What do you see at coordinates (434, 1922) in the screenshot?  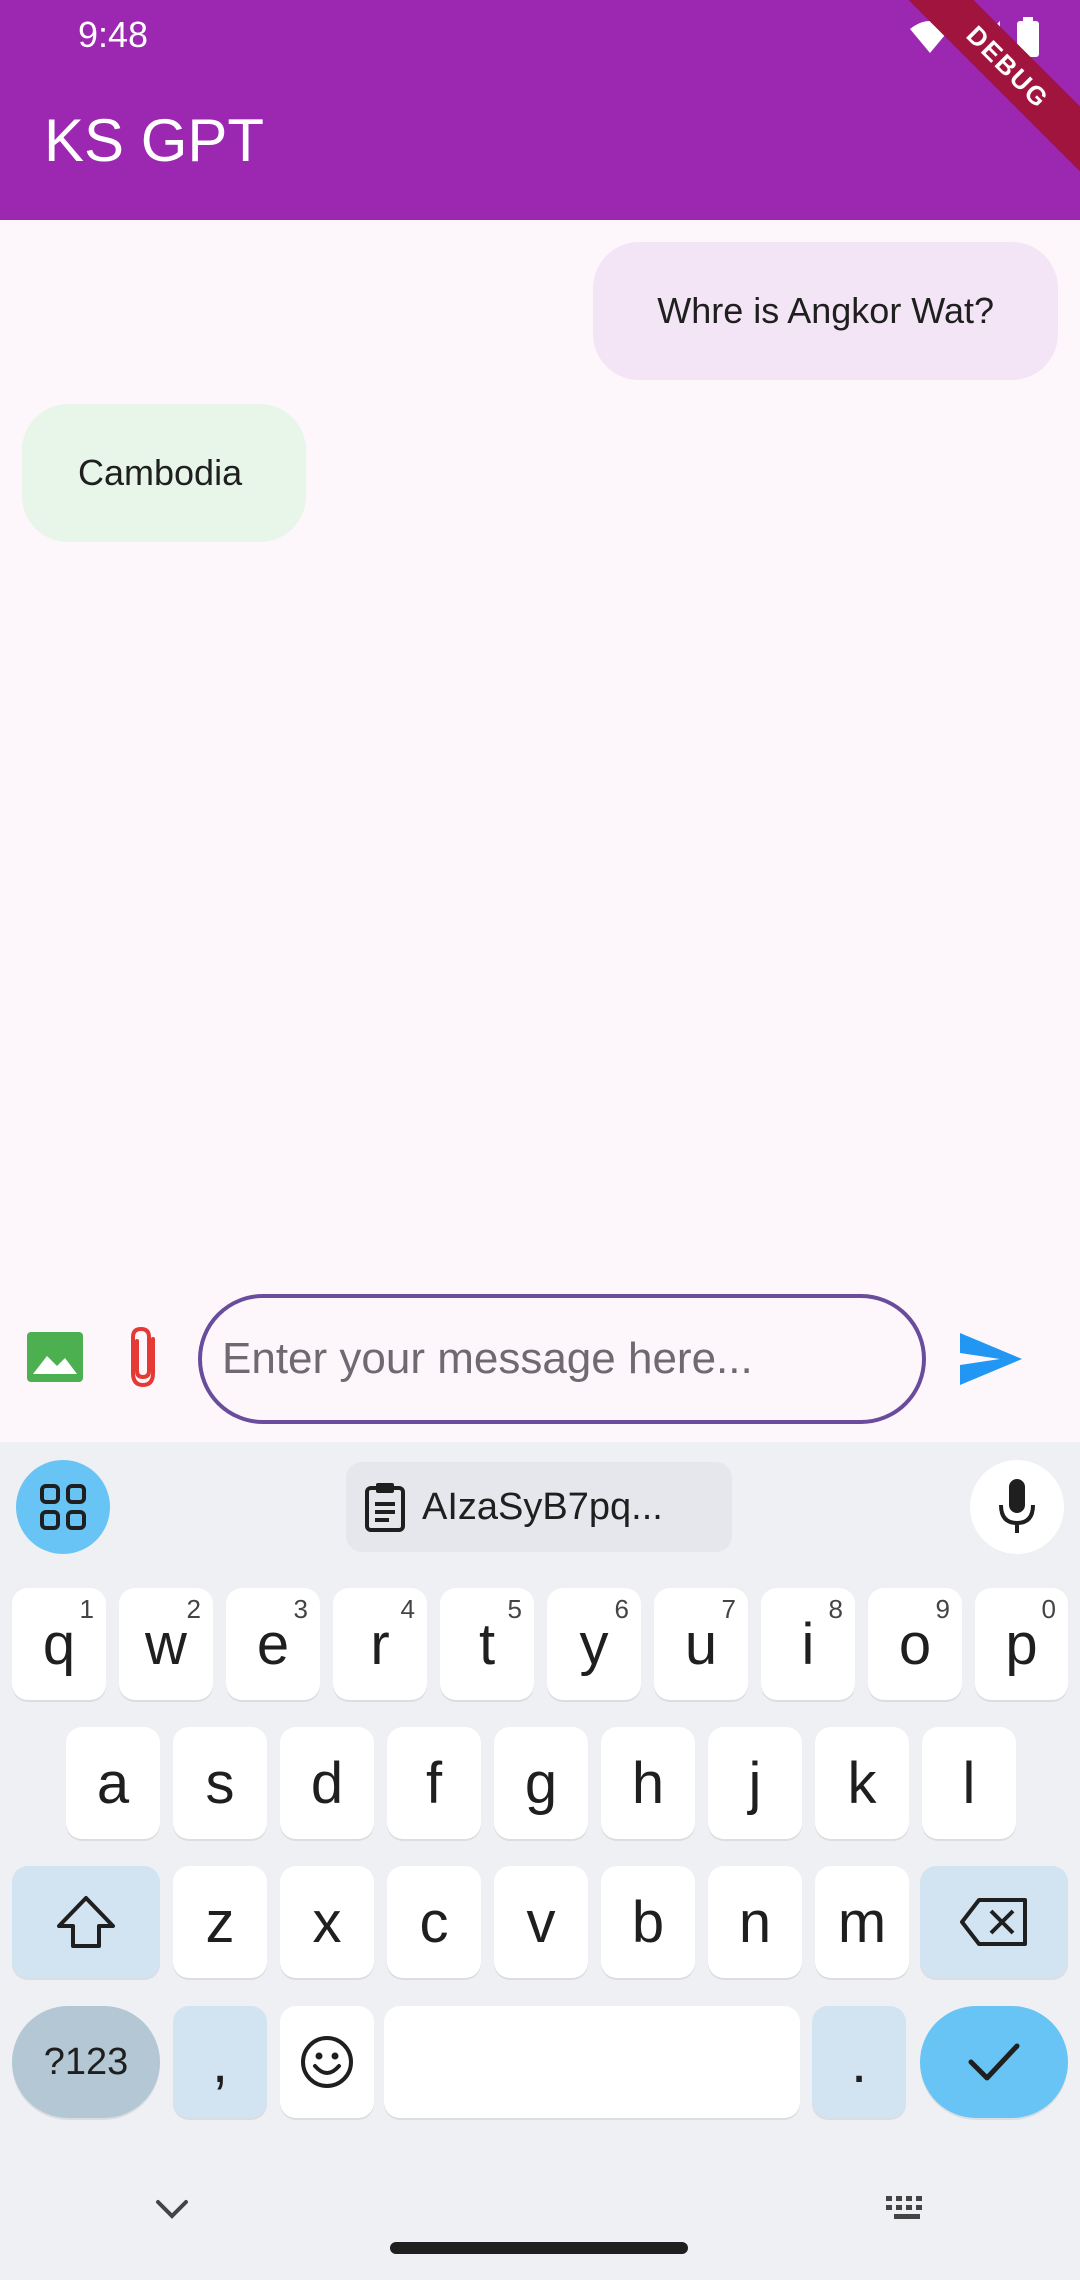 I see `key-c: c` at bounding box center [434, 1922].